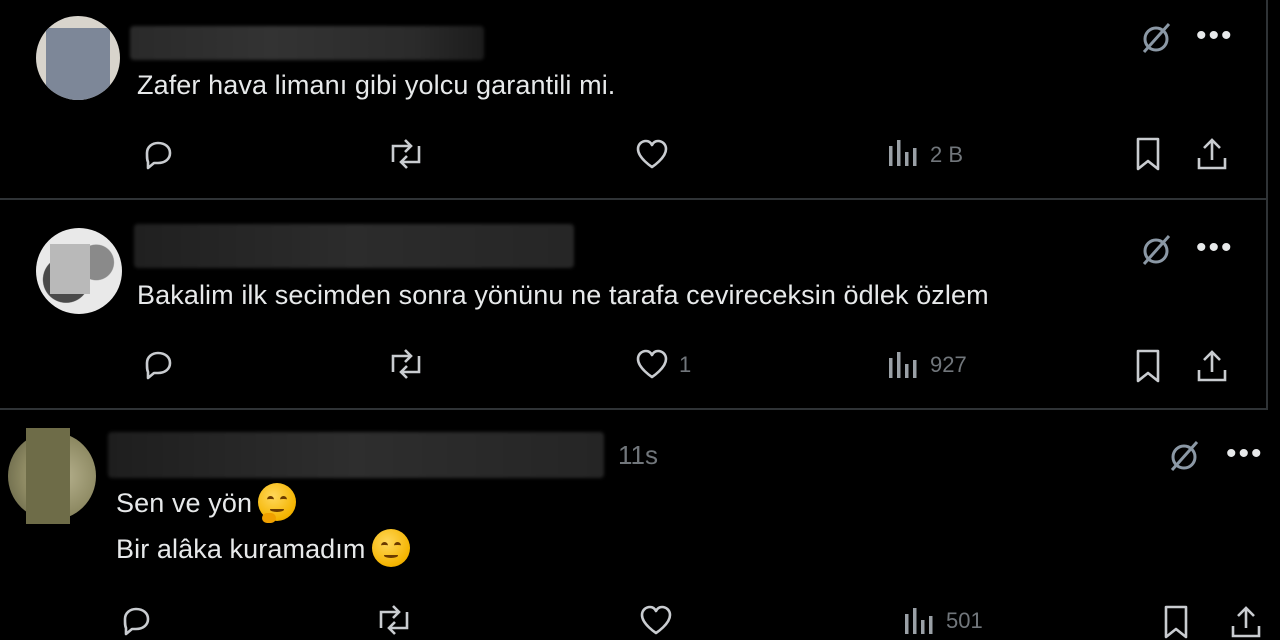  What do you see at coordinates (947, 154) in the screenshot?
I see `views-count: 2 B` at bounding box center [947, 154].